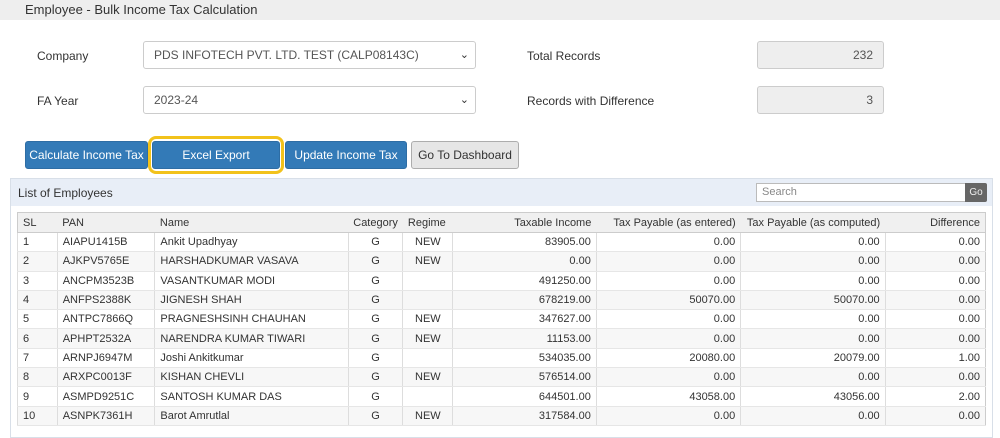 The height and width of the screenshot is (438, 1000). Describe the element at coordinates (105, 300) in the screenshot. I see `table-cell: ANFPS2388K` at that location.